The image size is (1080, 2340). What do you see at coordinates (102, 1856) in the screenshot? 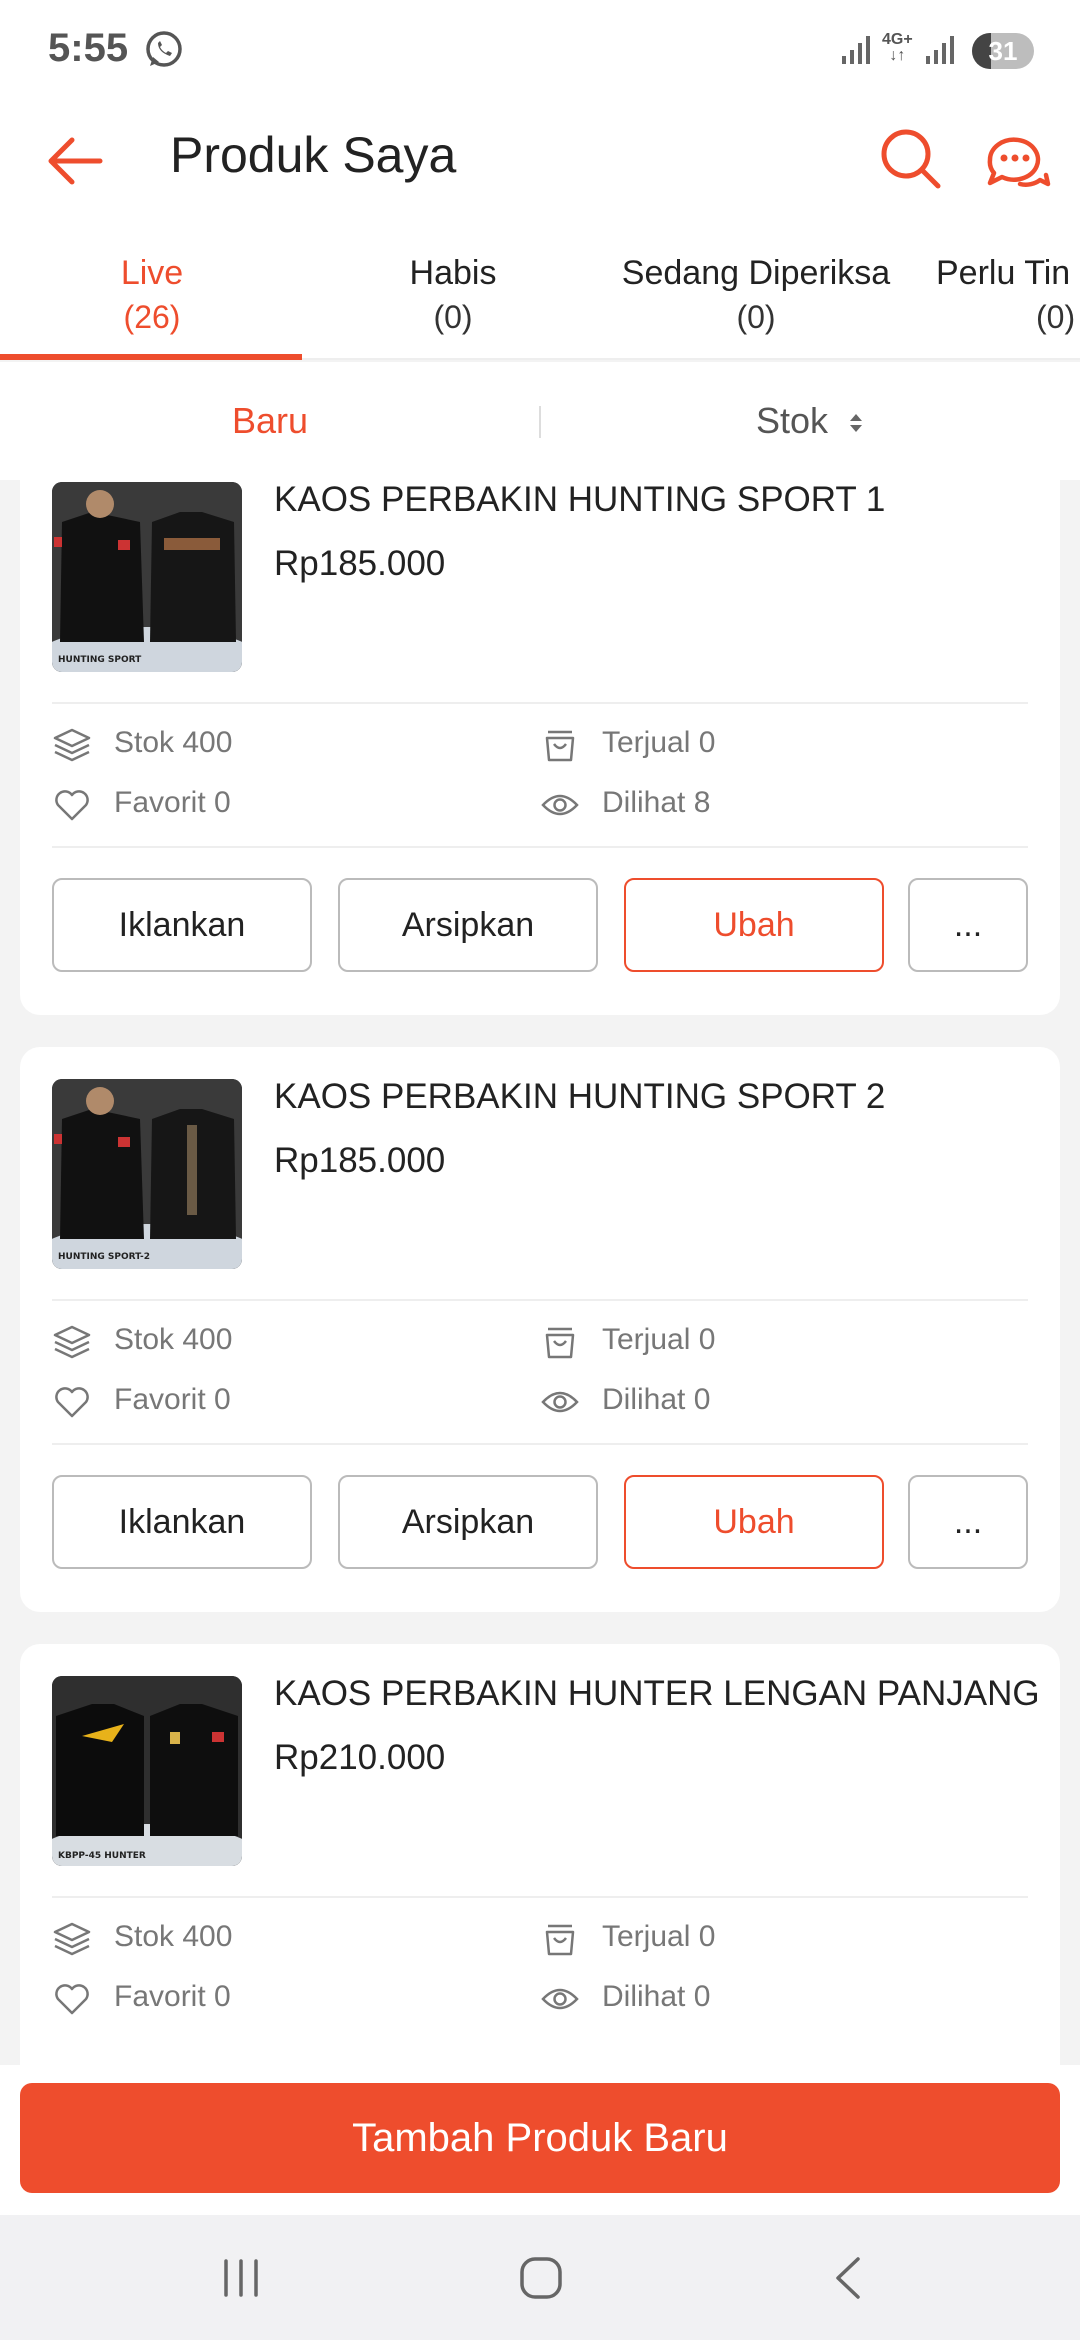
I see `product-thumbnail-caption: KBPP-45 HUNTER` at bounding box center [102, 1856].